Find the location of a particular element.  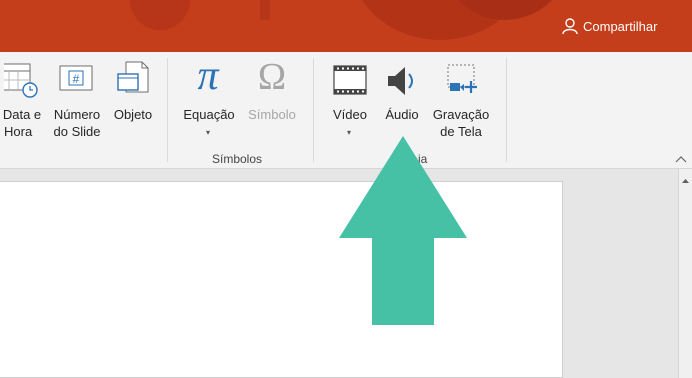

film-icon is located at coordinates (350, 80).